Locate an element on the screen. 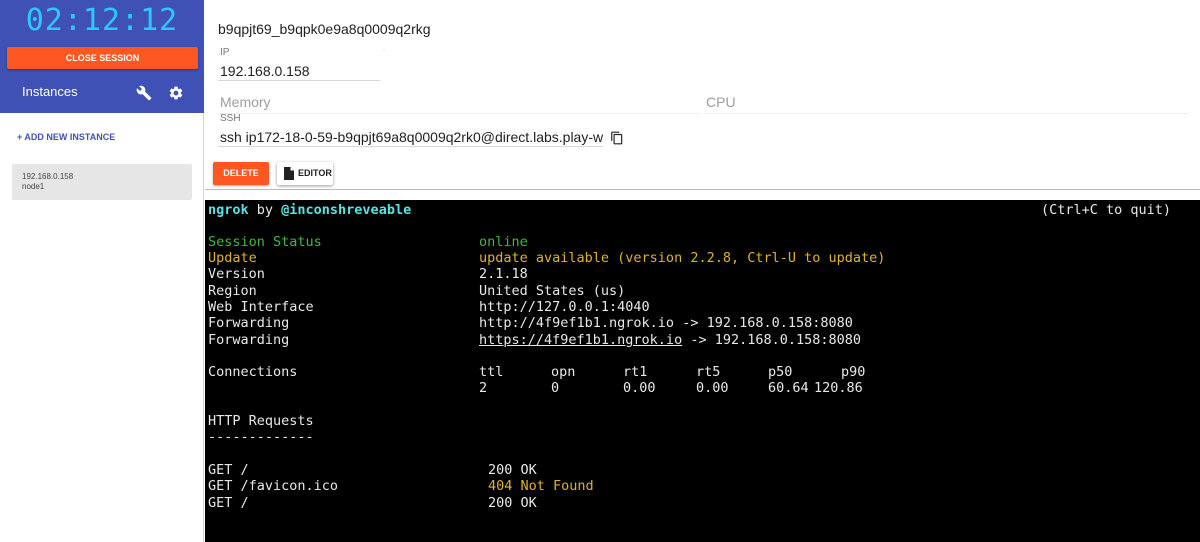  ip-label: IP is located at coordinates (225, 52).